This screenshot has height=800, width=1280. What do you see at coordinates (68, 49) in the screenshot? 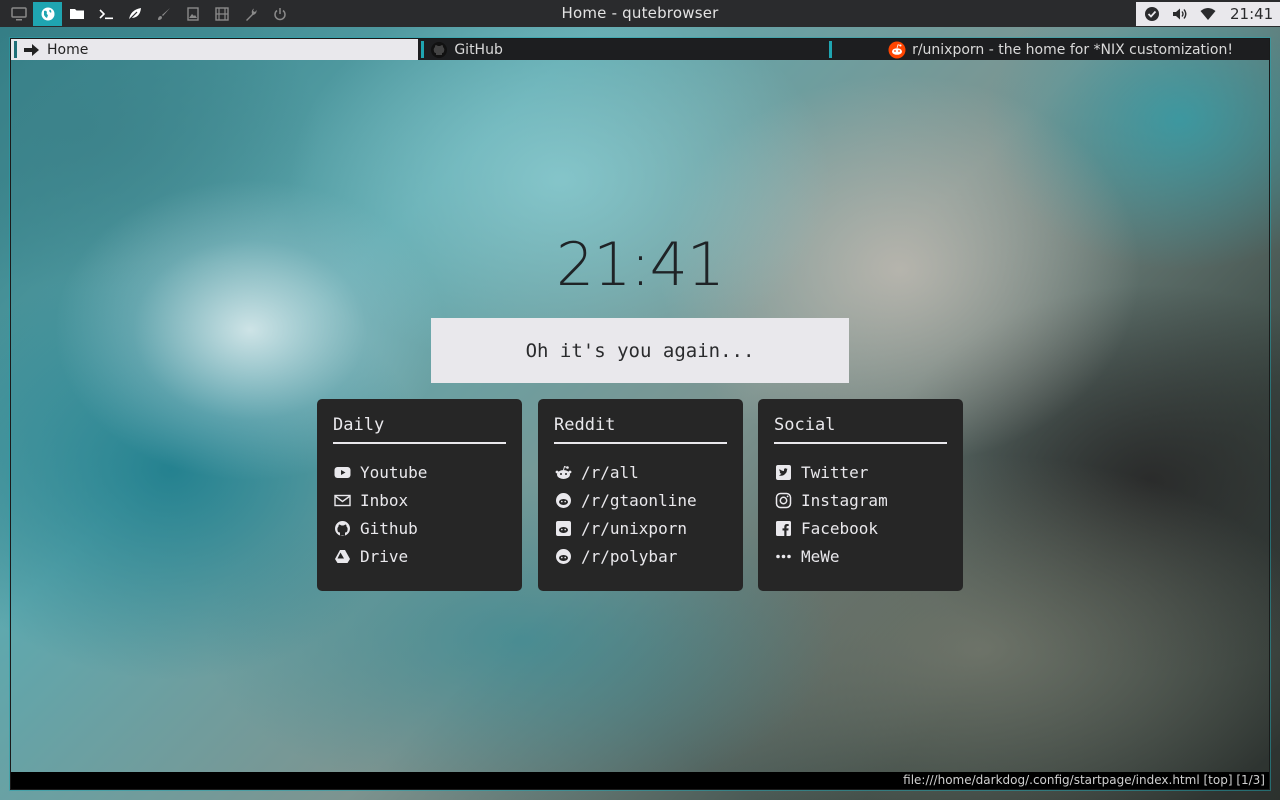
I see `tab-title: Home` at bounding box center [68, 49].